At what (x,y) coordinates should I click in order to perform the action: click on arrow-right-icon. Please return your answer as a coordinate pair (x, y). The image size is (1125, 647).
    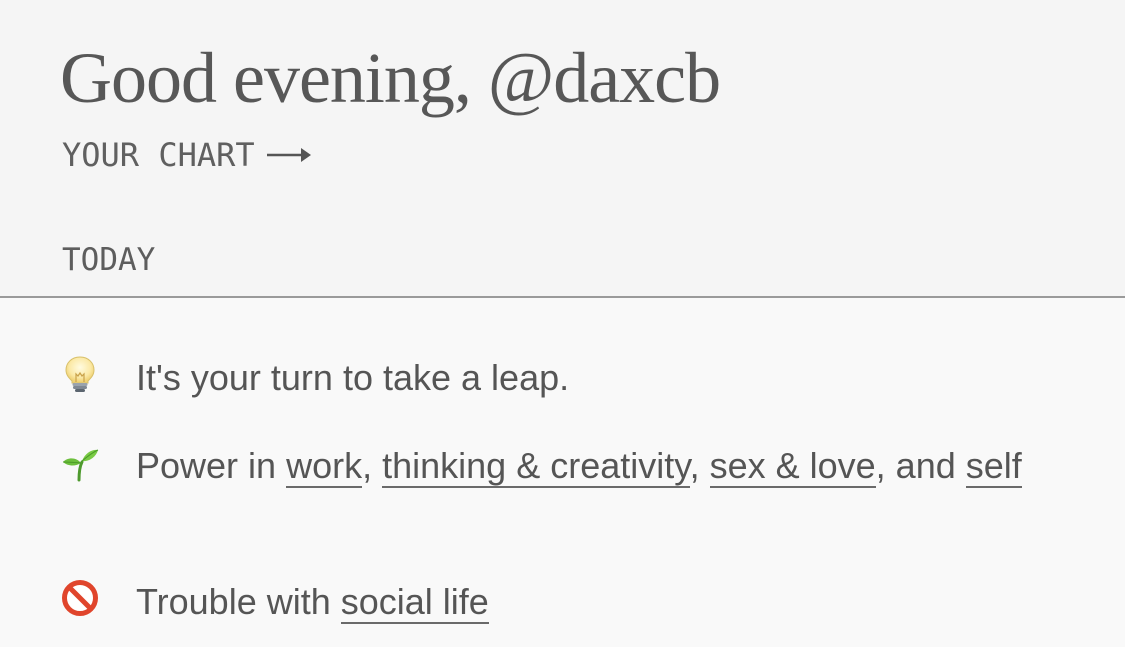
    Looking at the image, I should click on (288, 155).